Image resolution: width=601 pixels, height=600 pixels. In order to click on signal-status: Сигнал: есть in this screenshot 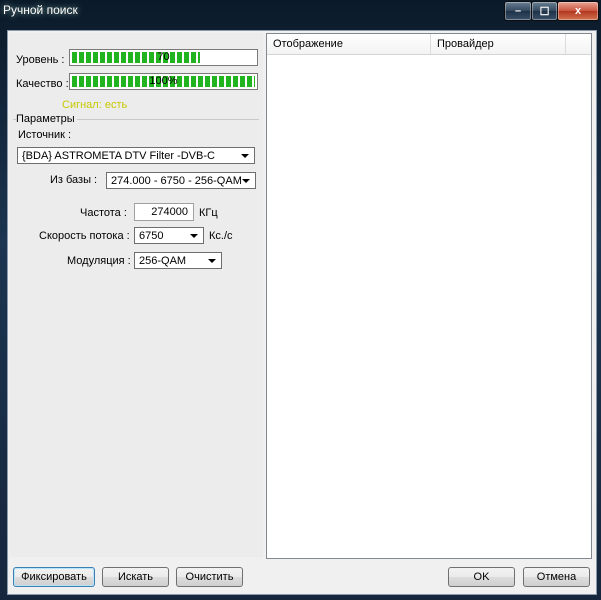, I will do `click(95, 105)`.